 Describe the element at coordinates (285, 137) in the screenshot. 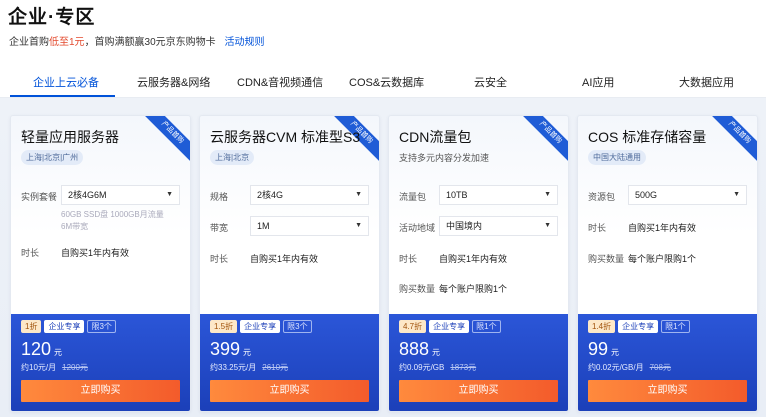

I see `card-title: 云服务器CVM 标准型S3` at that location.